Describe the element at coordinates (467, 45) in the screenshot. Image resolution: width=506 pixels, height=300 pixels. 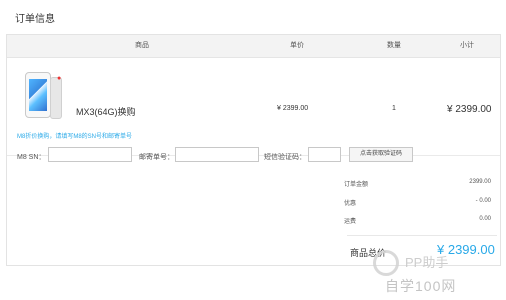
I see `header-subtotal: 小计` at that location.